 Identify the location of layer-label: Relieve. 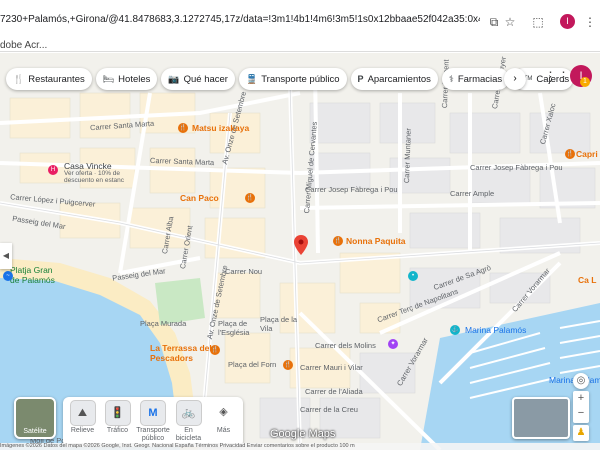
(82, 430).